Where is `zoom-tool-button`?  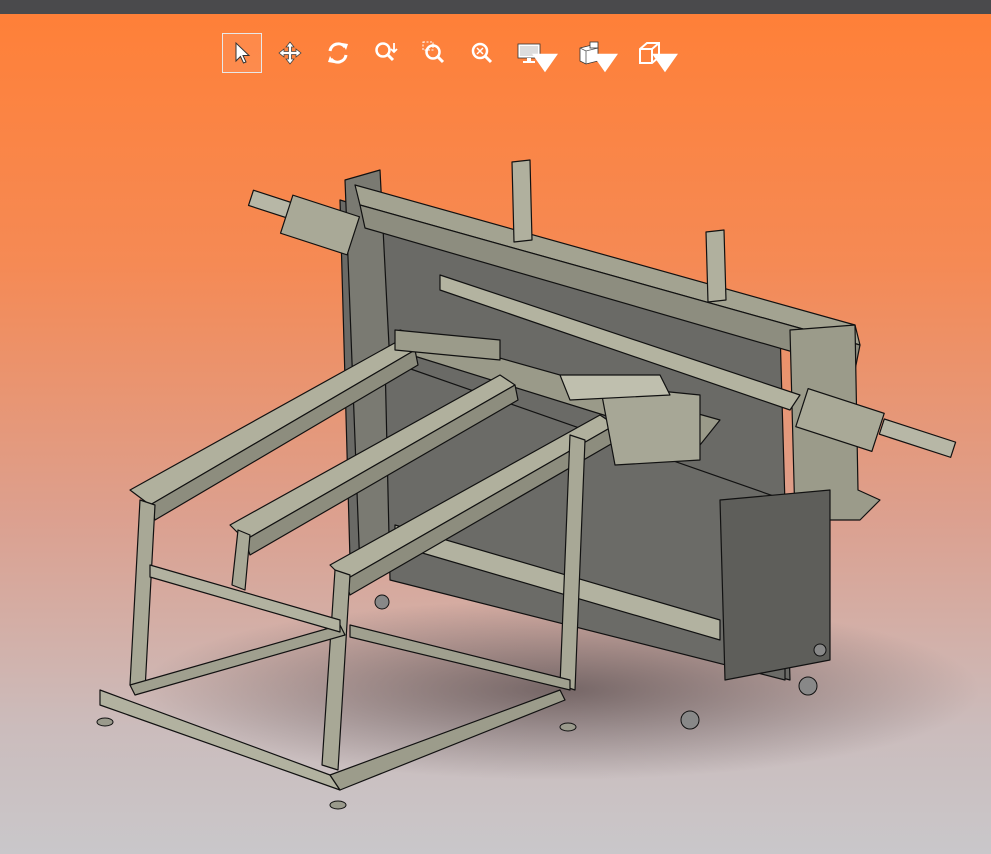
zoom-tool-button is located at coordinates (386, 53).